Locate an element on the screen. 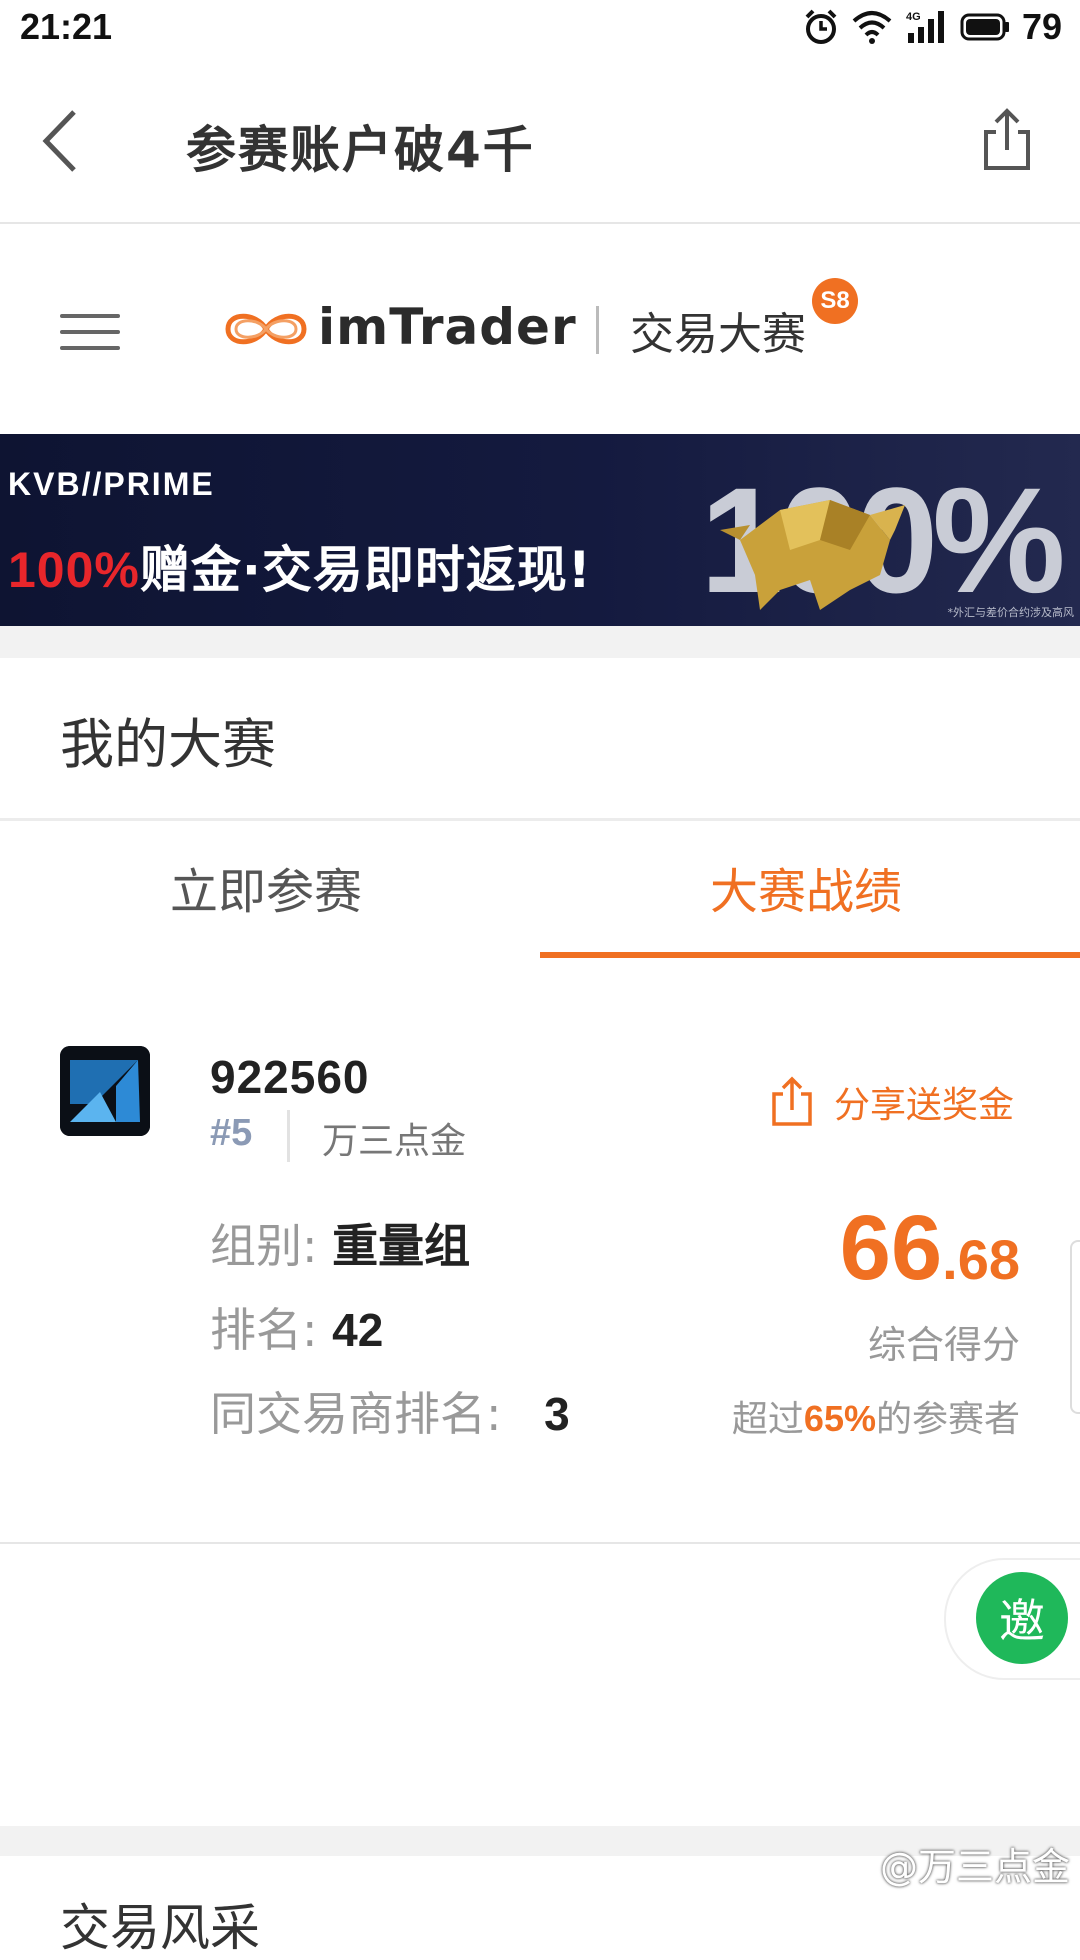 The width and height of the screenshot is (1080, 1960). banner-slogan-text: 赠金·交易即时返现! is located at coordinates (365, 570).